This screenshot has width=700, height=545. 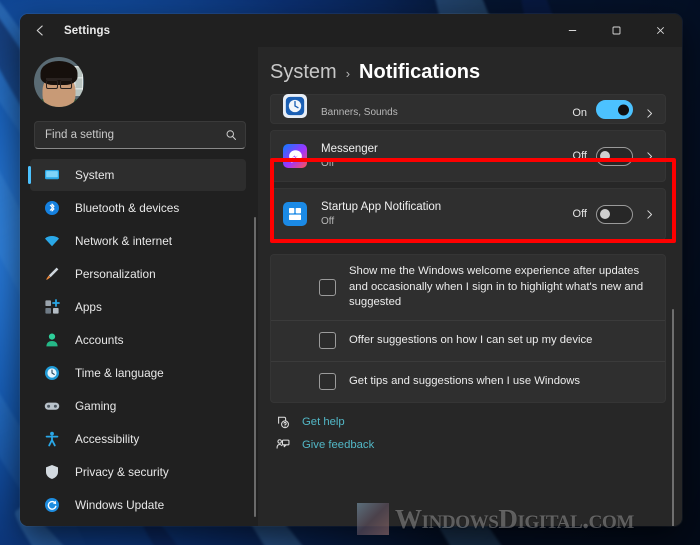 I want to click on maximize-icon, so click(x=616, y=30).